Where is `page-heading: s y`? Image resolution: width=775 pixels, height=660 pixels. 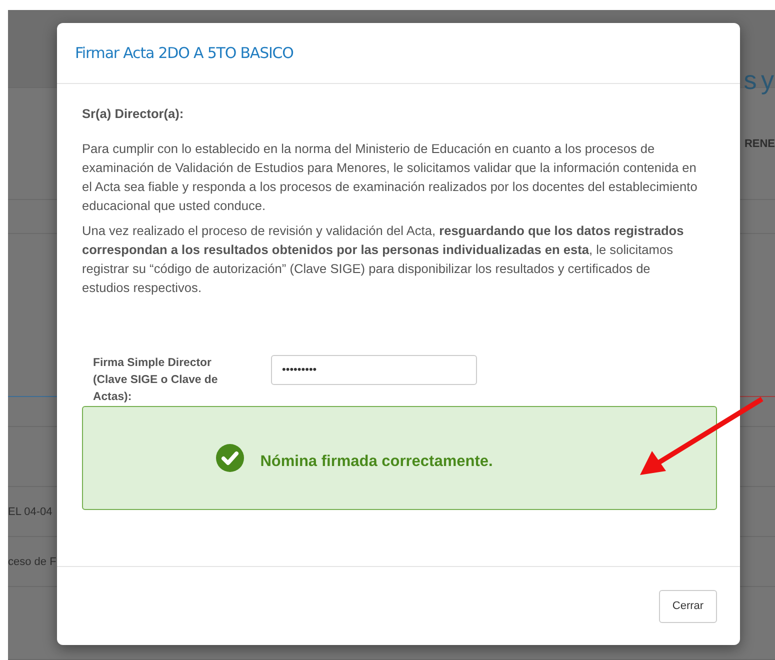 page-heading: s y is located at coordinates (759, 80).